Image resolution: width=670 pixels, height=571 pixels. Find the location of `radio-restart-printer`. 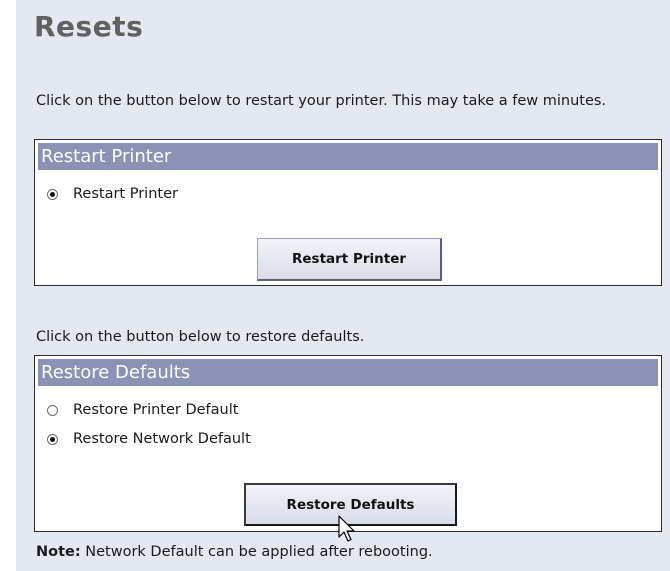

radio-restart-printer is located at coordinates (52, 194).